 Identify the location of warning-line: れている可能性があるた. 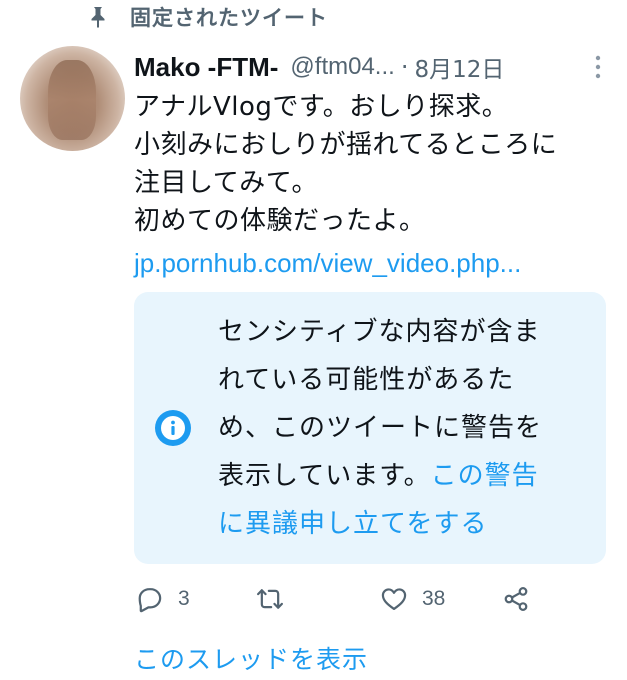
(366, 380).